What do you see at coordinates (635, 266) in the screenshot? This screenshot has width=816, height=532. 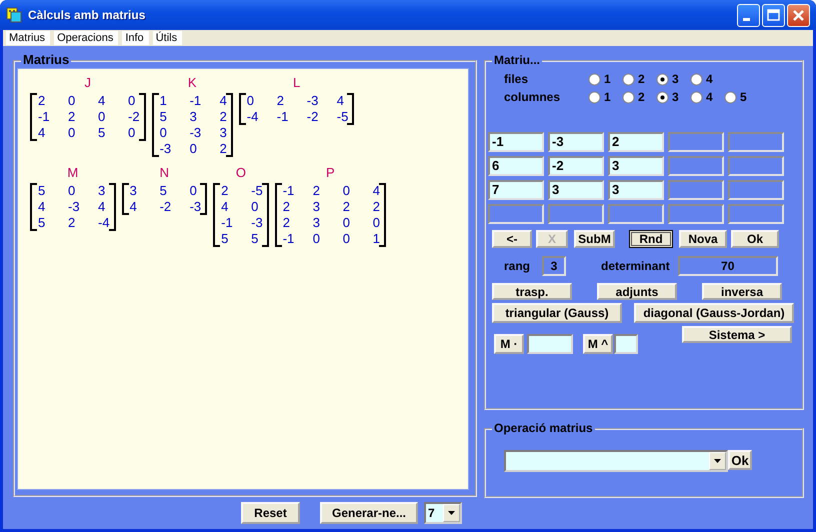 I see `determinant-label: determinant` at bounding box center [635, 266].